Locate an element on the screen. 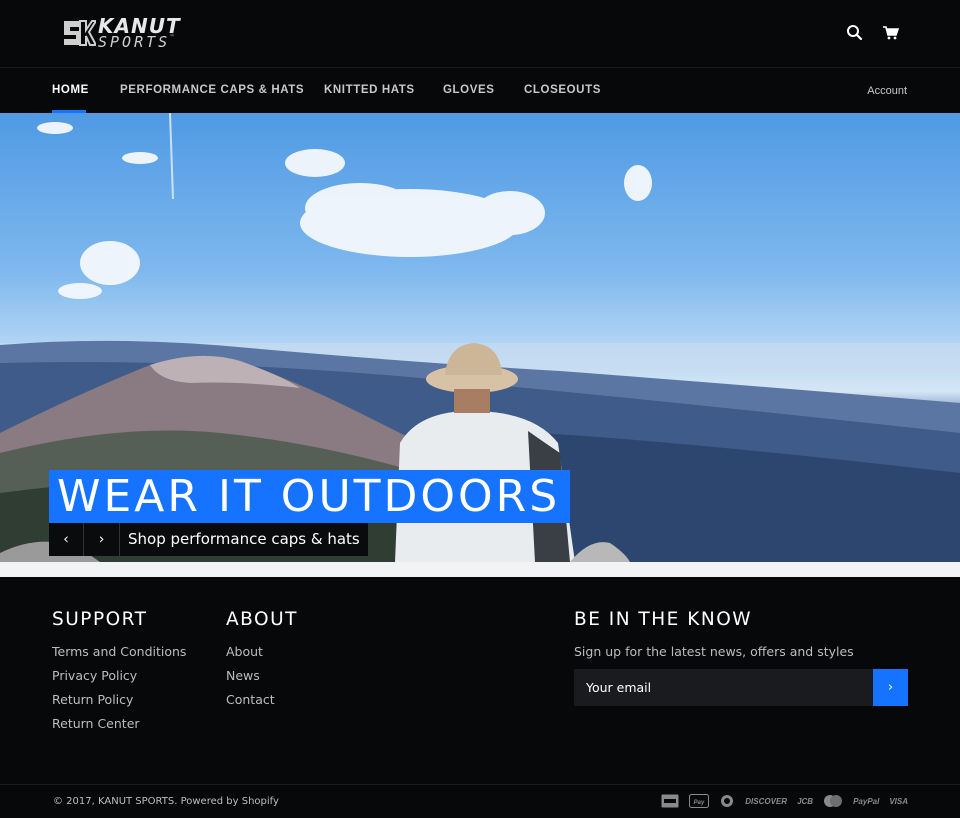  apple-pay-icon: Pay is located at coordinates (699, 801).